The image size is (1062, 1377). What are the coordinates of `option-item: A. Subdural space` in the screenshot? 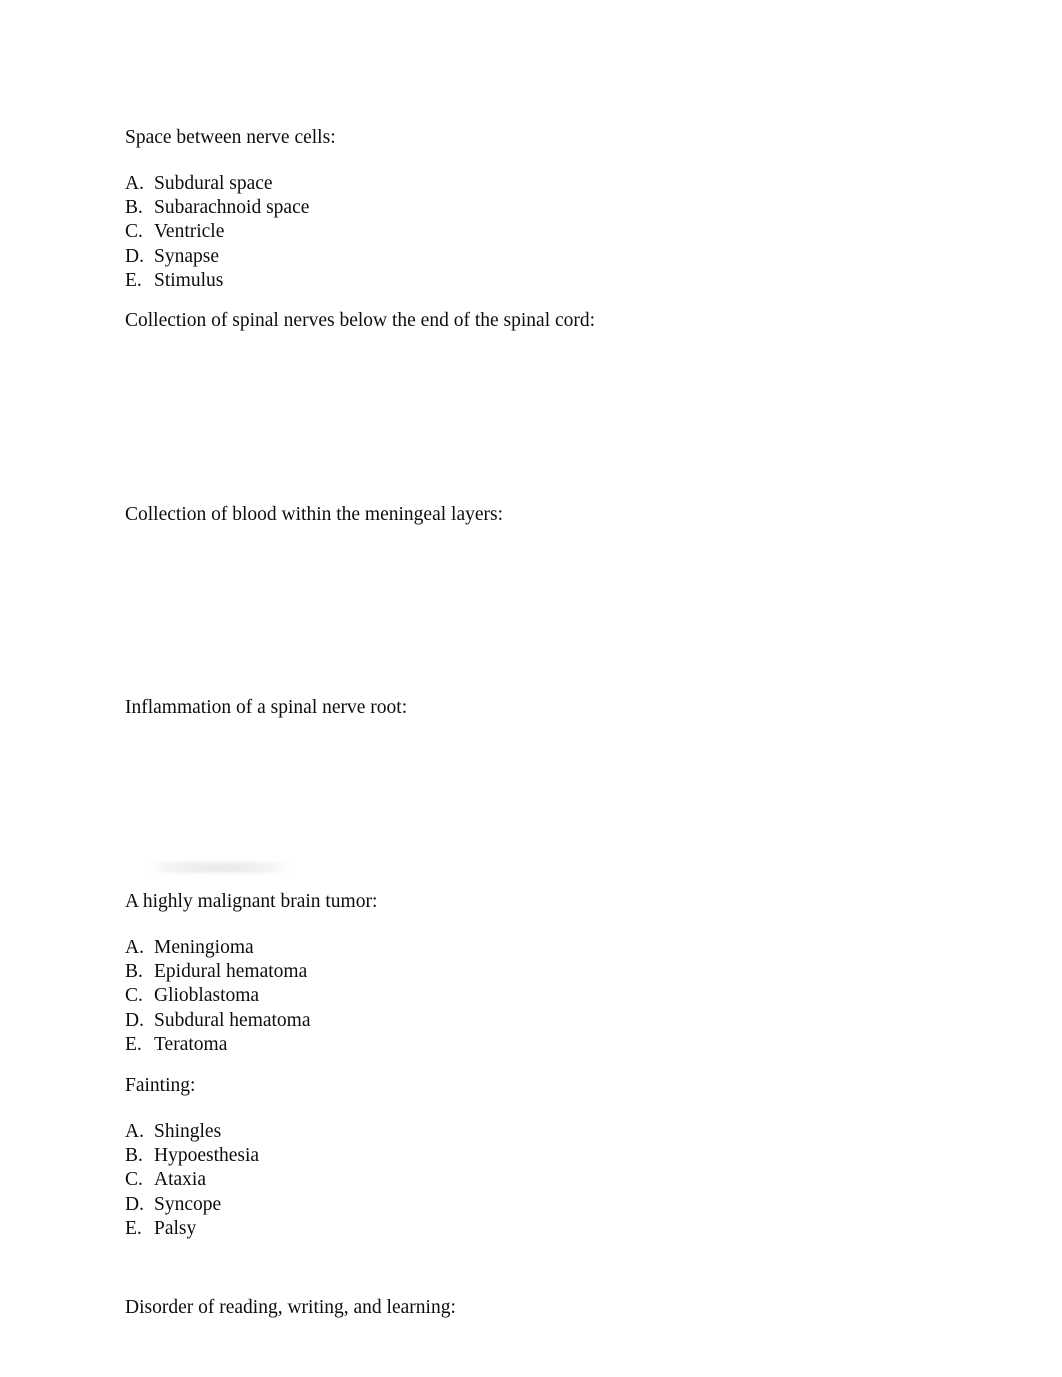 It's located at (535, 184).